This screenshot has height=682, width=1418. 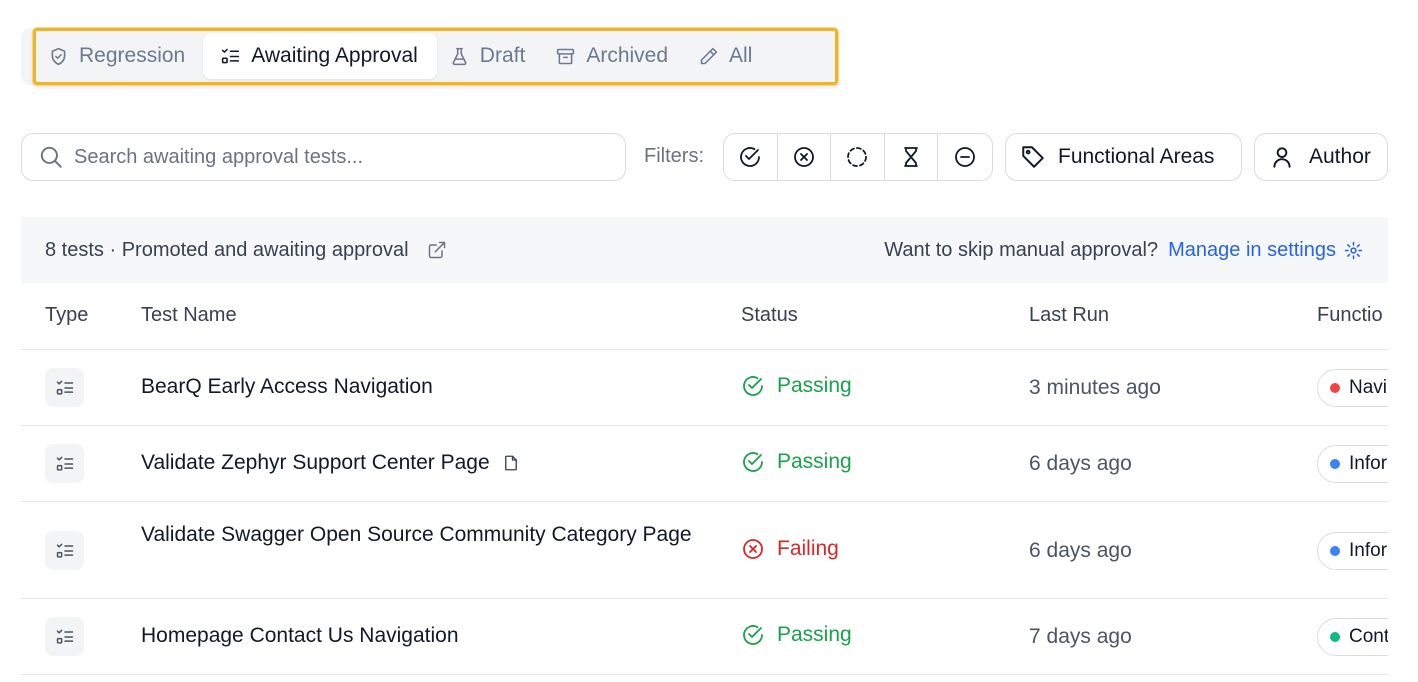 I want to click on test-name: BearQ Early Access Navigation, so click(x=421, y=387).